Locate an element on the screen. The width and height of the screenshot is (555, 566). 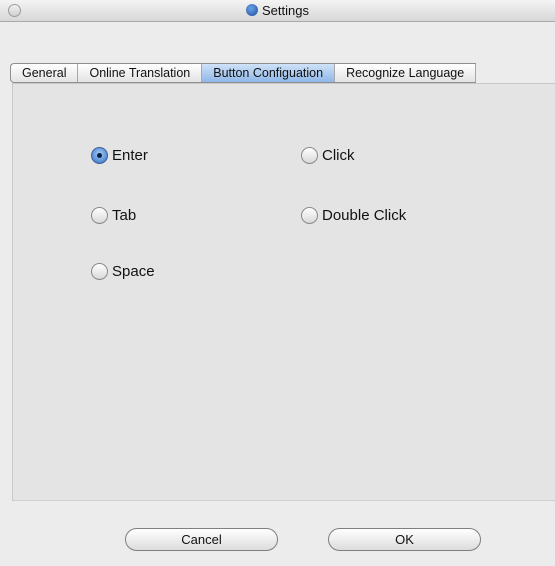
tab-button-configuation: Button Configuation is located at coordinates (269, 73).